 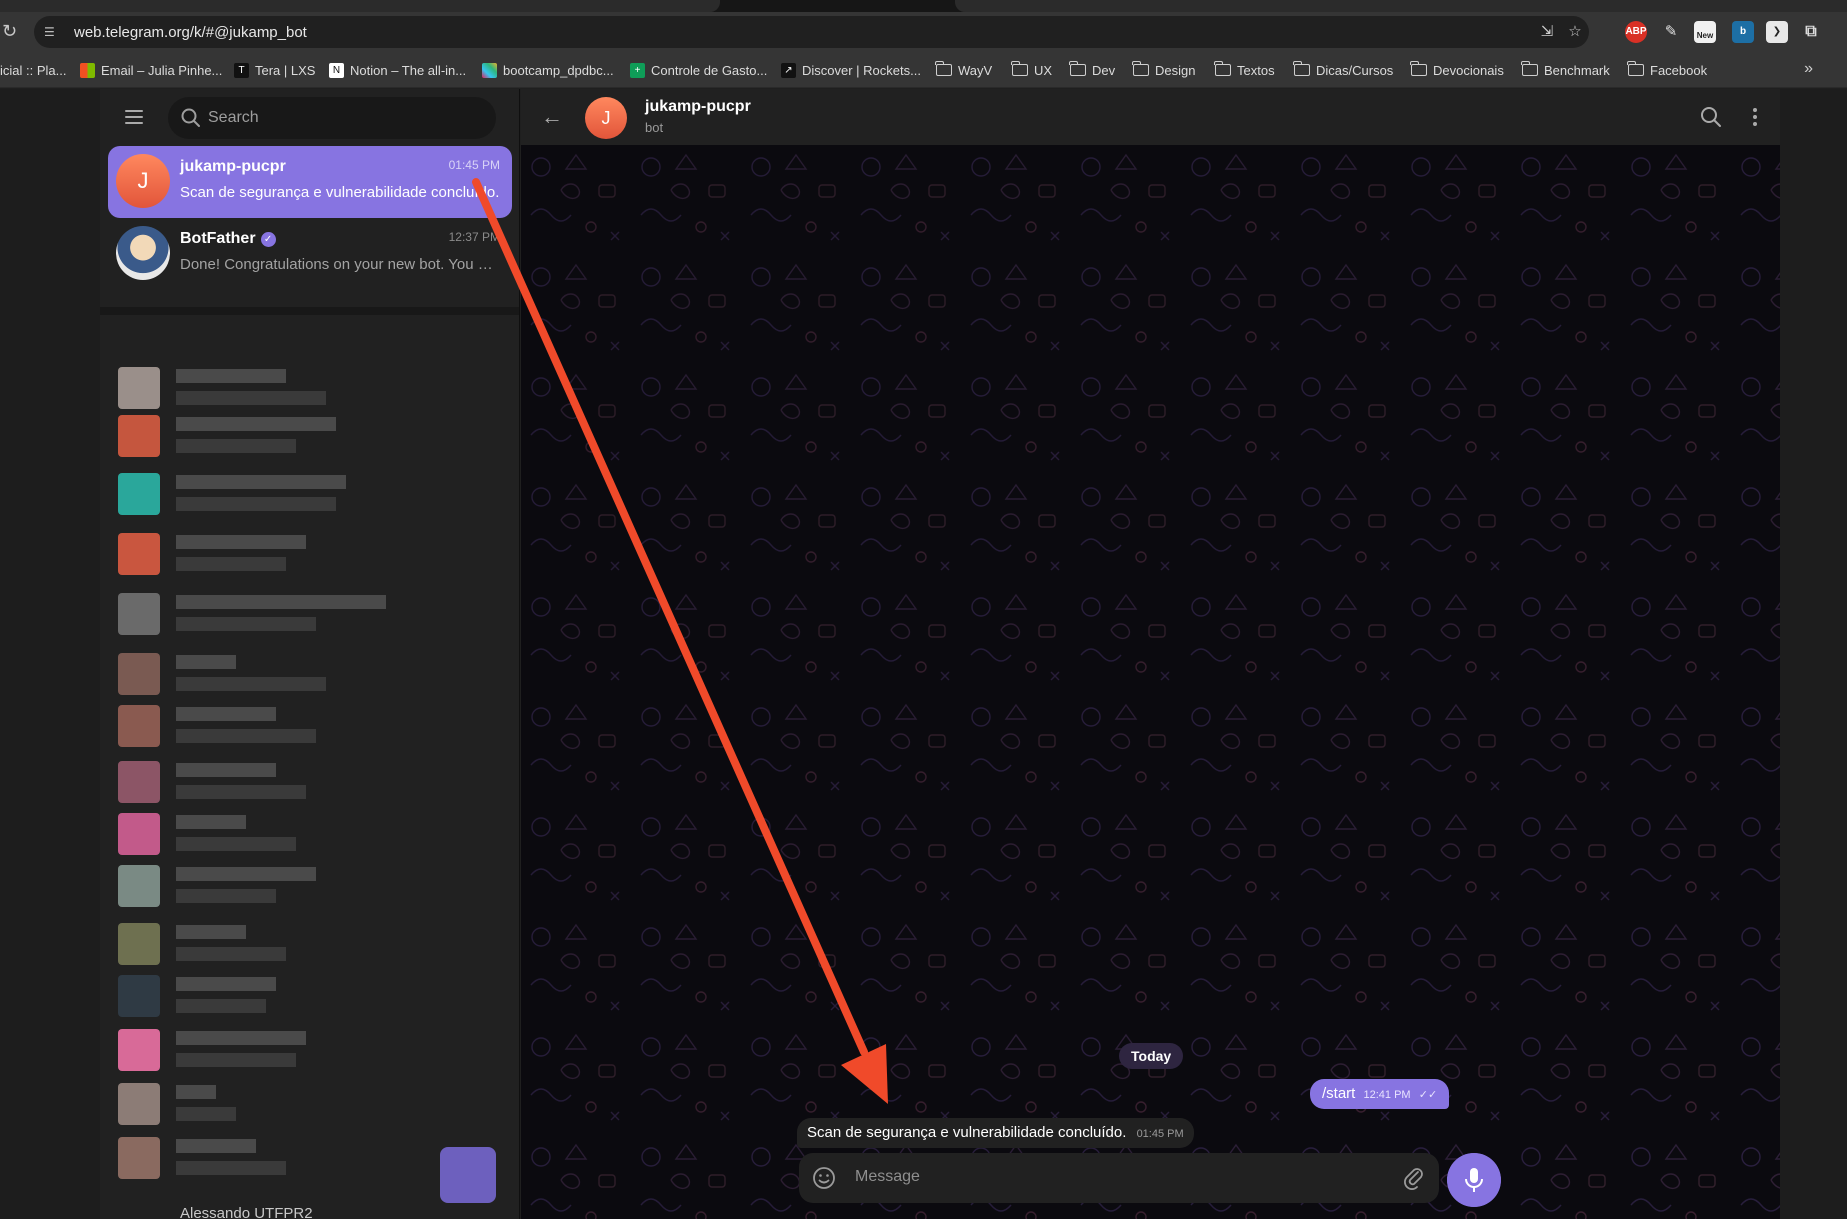 What do you see at coordinates (963, 70) in the screenshot?
I see `bookmark-folder: WayV` at bounding box center [963, 70].